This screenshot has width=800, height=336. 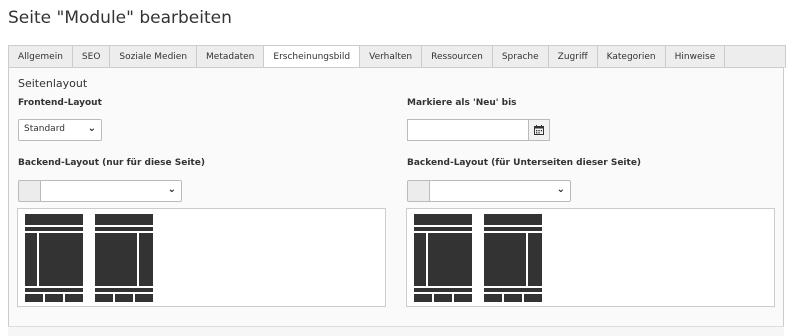 I want to click on tab-kategorien: Kategorien, so click(x=632, y=57).